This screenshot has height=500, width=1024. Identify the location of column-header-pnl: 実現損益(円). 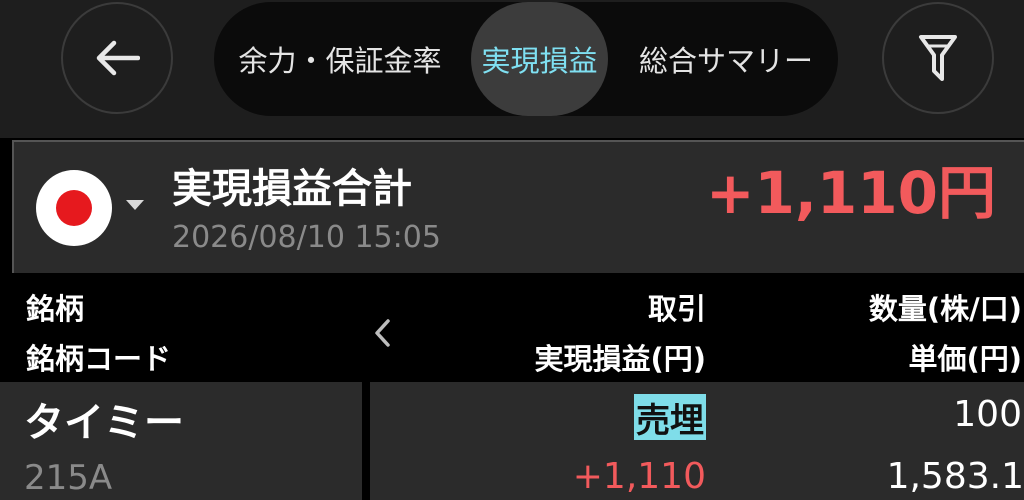
(620, 359).